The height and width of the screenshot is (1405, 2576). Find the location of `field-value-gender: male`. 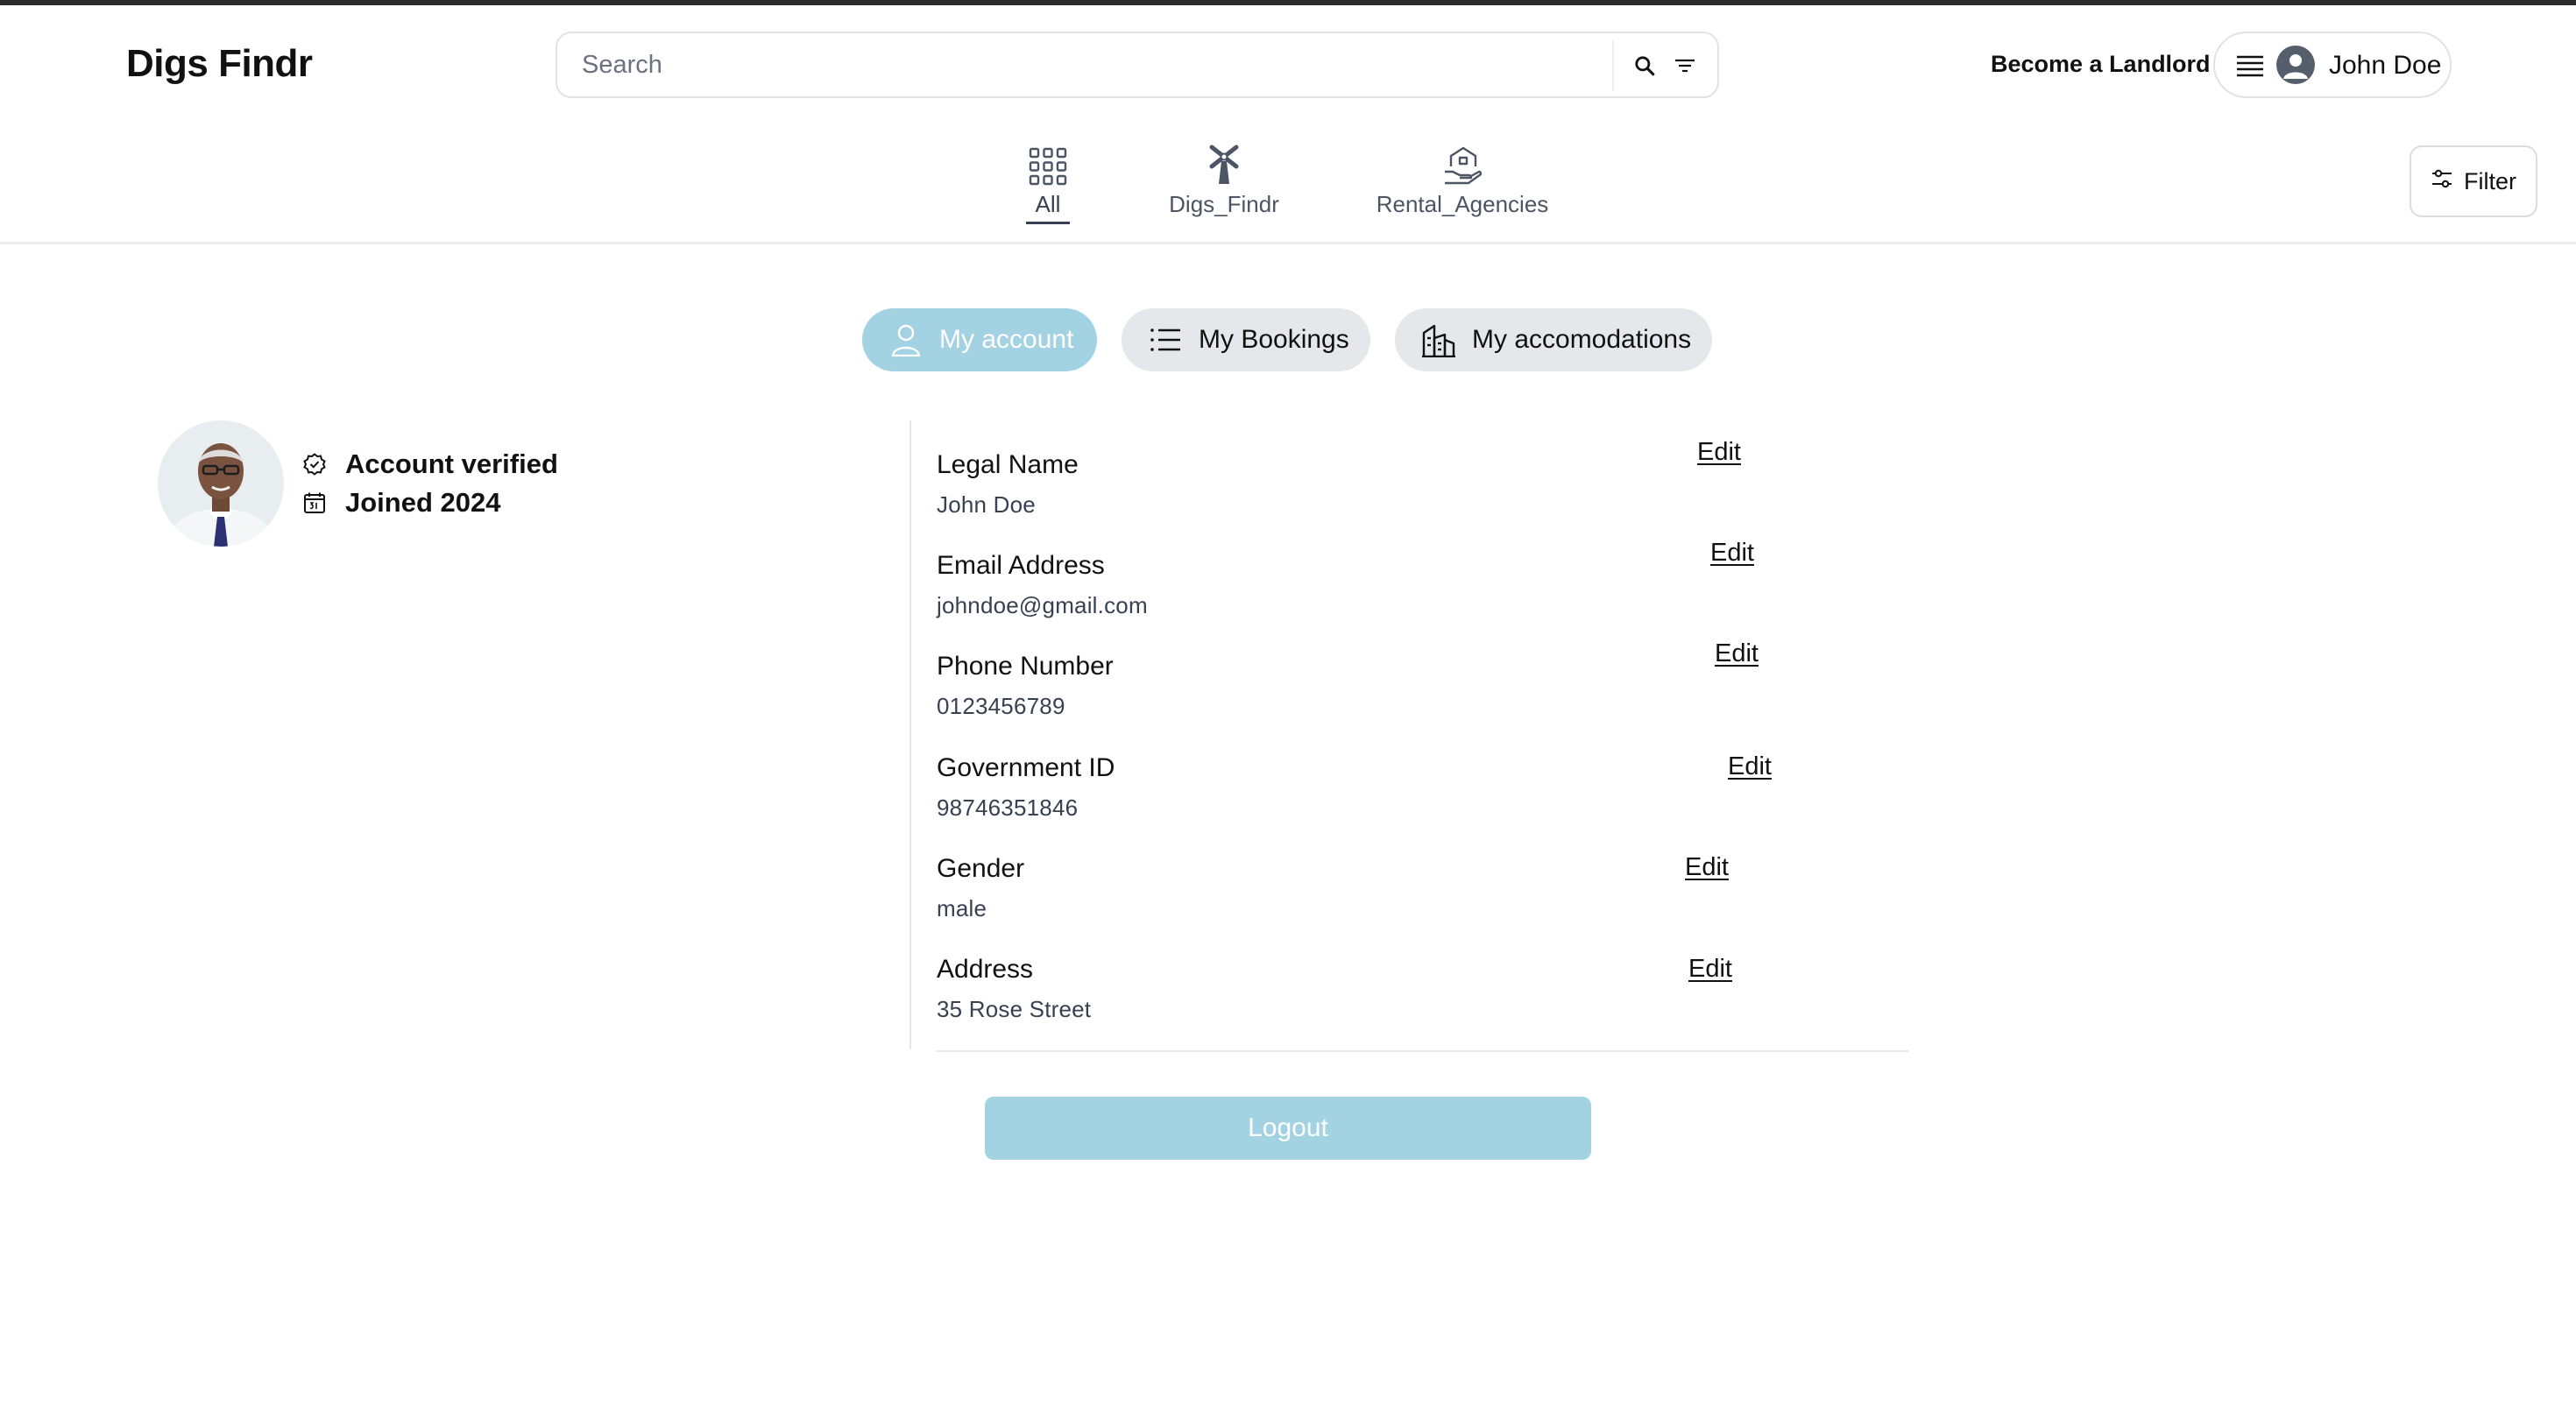

field-value-gender: male is located at coordinates (962, 908).